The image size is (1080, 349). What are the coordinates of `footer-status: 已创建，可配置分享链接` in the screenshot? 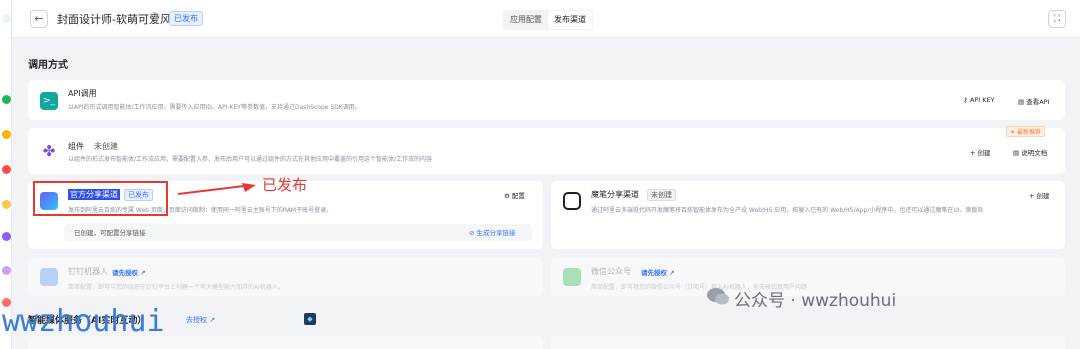 It's located at (110, 233).